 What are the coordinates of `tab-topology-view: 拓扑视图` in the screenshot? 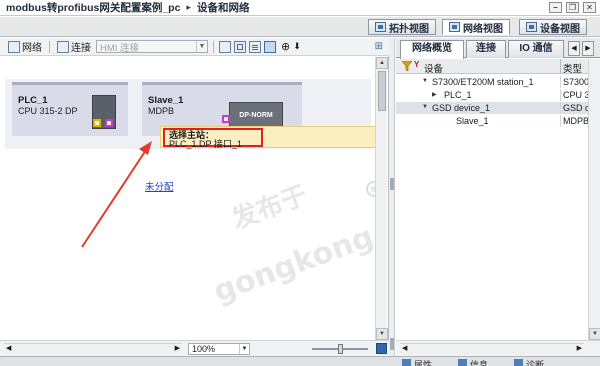 It's located at (402, 27).